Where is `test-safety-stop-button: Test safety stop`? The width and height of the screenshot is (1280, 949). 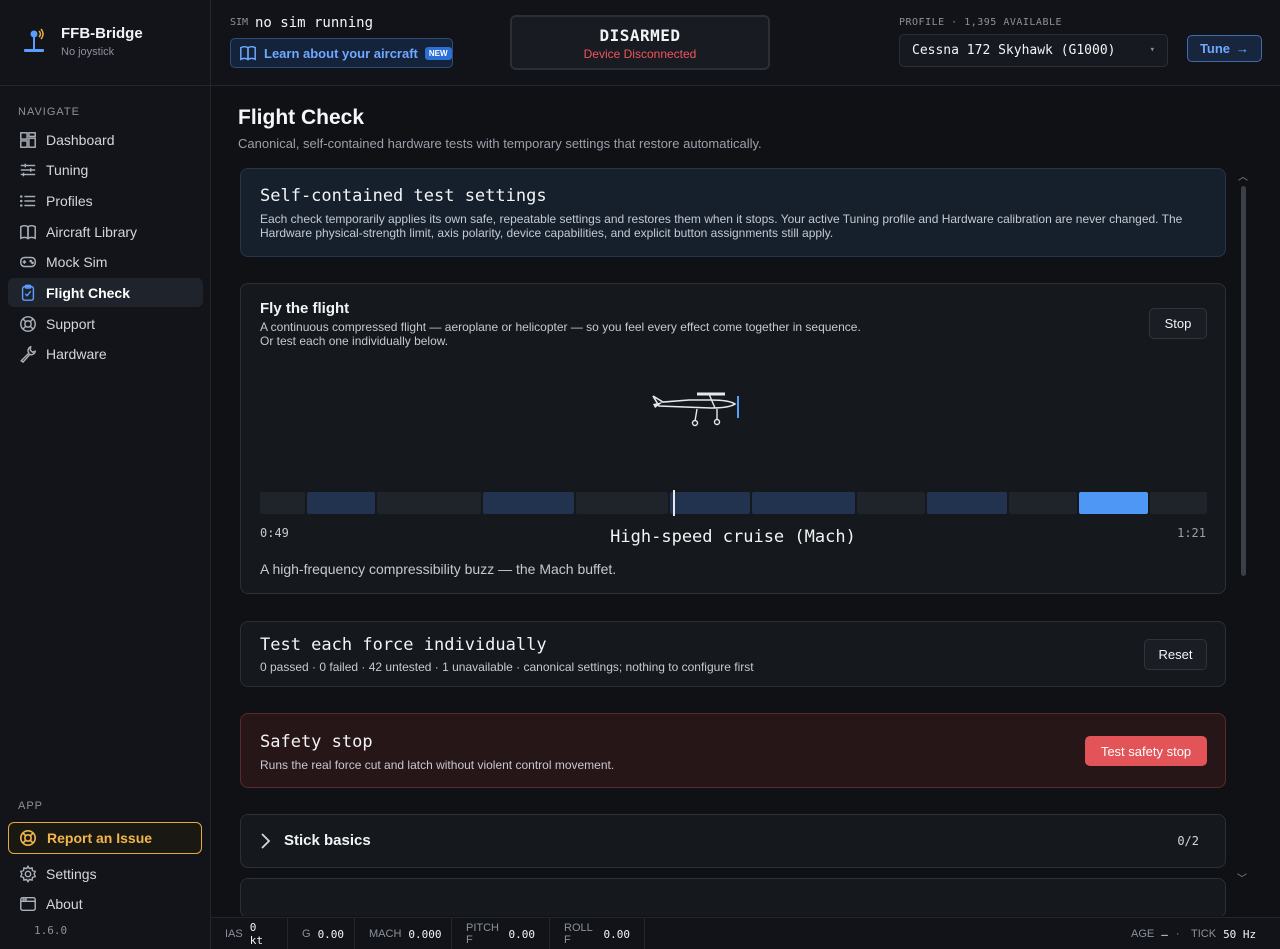 test-safety-stop-button: Test safety stop is located at coordinates (1146, 751).